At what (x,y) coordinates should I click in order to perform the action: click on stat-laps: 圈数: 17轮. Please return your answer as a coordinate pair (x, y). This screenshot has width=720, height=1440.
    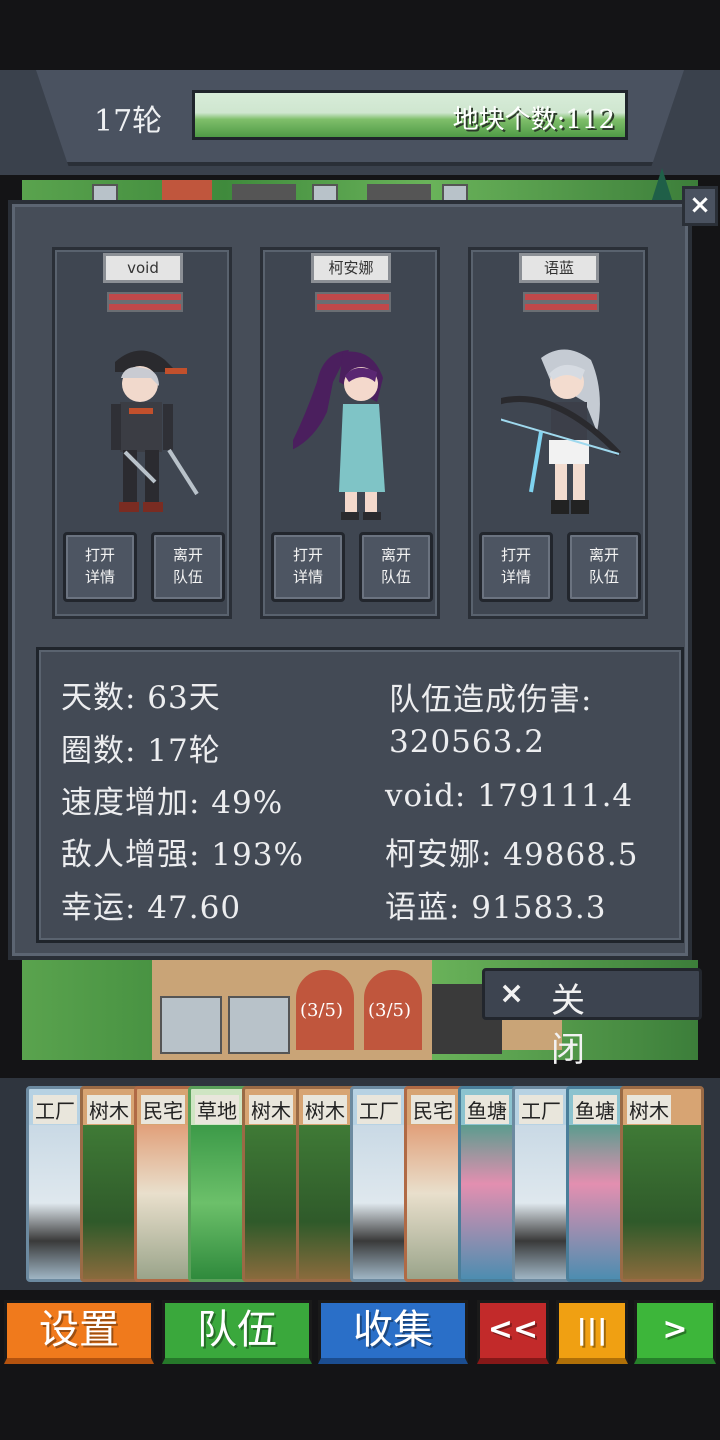
    Looking at the image, I should click on (141, 751).